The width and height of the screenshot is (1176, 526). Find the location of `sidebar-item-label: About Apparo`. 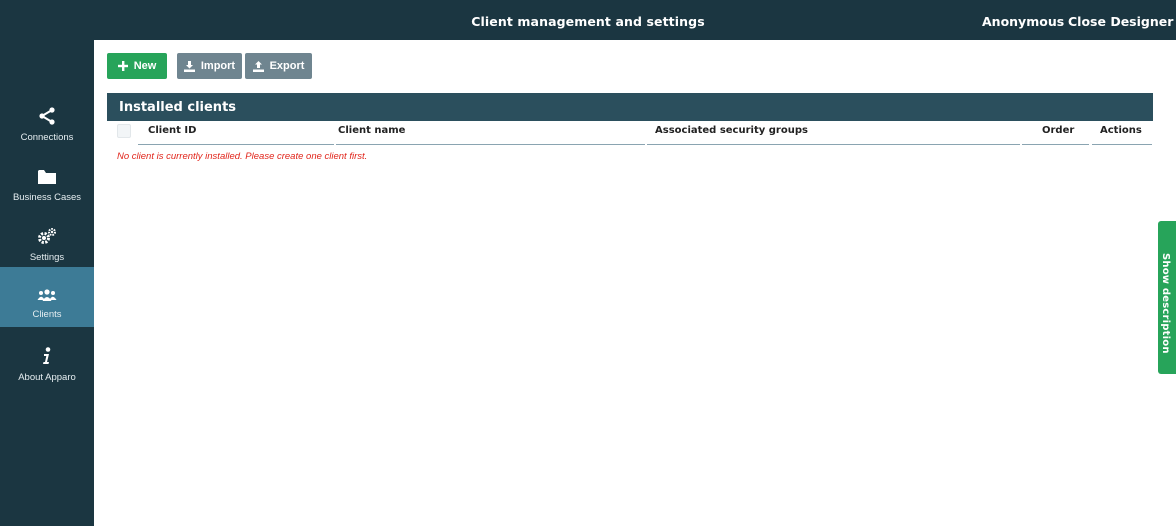

sidebar-item-label: About Apparo is located at coordinates (47, 377).